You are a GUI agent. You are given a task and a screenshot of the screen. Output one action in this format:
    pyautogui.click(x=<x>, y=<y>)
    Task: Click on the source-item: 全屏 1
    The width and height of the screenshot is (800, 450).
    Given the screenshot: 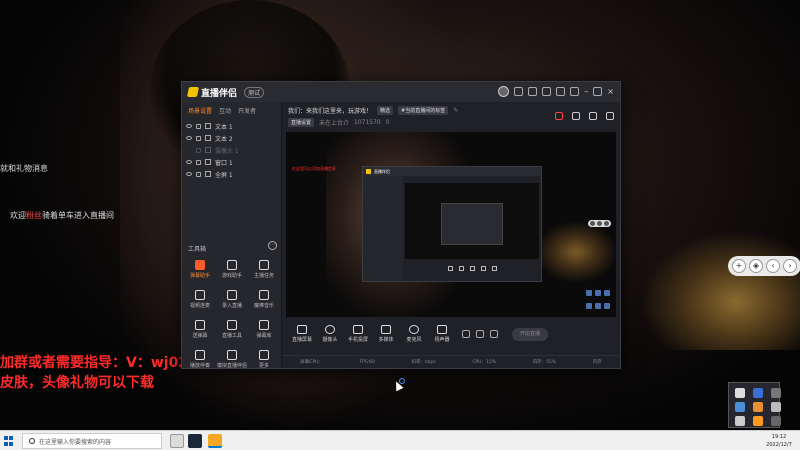 What is the action you would take?
    pyautogui.click(x=231, y=174)
    